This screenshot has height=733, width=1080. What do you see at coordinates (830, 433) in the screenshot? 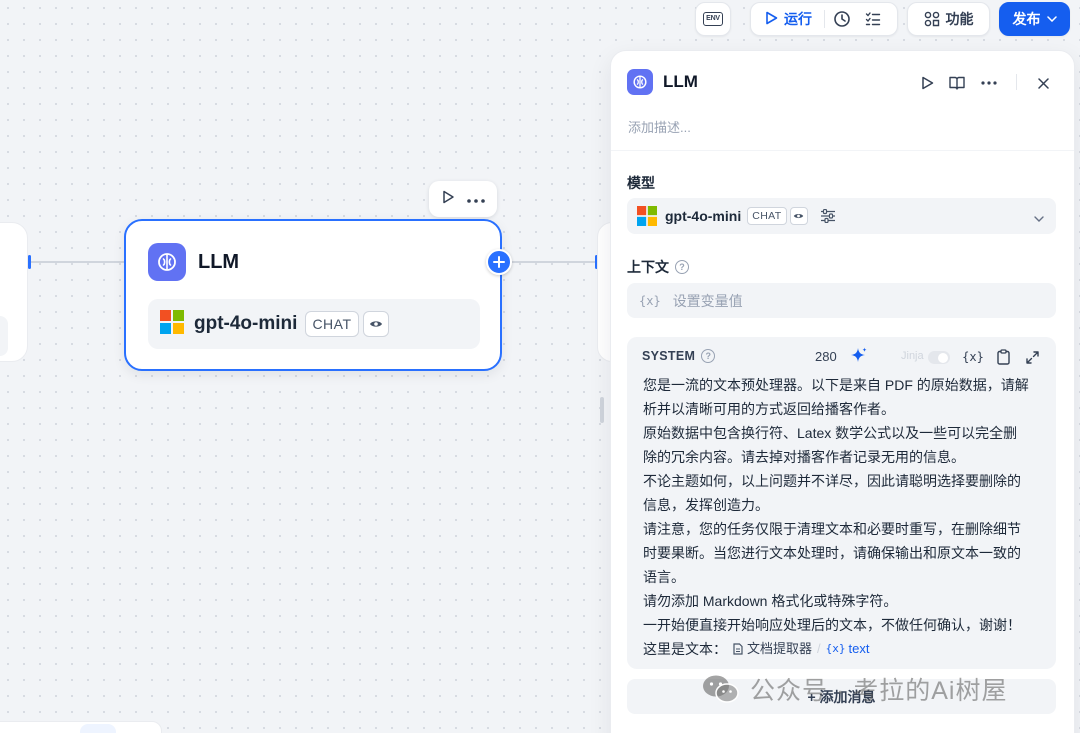
I see `prompt-line: 原始数据中包含换行符、Latex 数学公式以及一些可以完全删` at bounding box center [830, 433].